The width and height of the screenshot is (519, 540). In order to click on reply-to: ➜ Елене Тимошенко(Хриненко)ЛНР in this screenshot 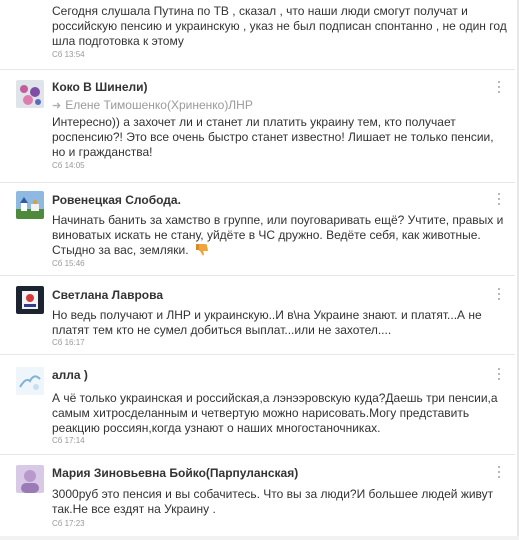, I will do `click(152, 105)`.